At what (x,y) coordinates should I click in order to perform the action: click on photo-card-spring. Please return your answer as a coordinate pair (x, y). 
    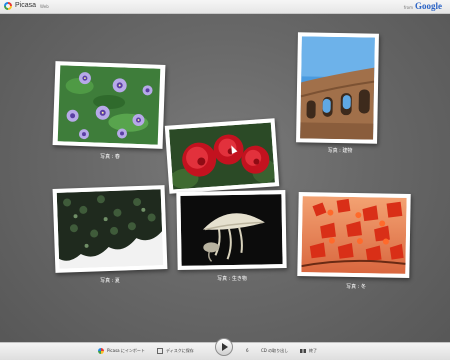
    Looking at the image, I should click on (109, 105).